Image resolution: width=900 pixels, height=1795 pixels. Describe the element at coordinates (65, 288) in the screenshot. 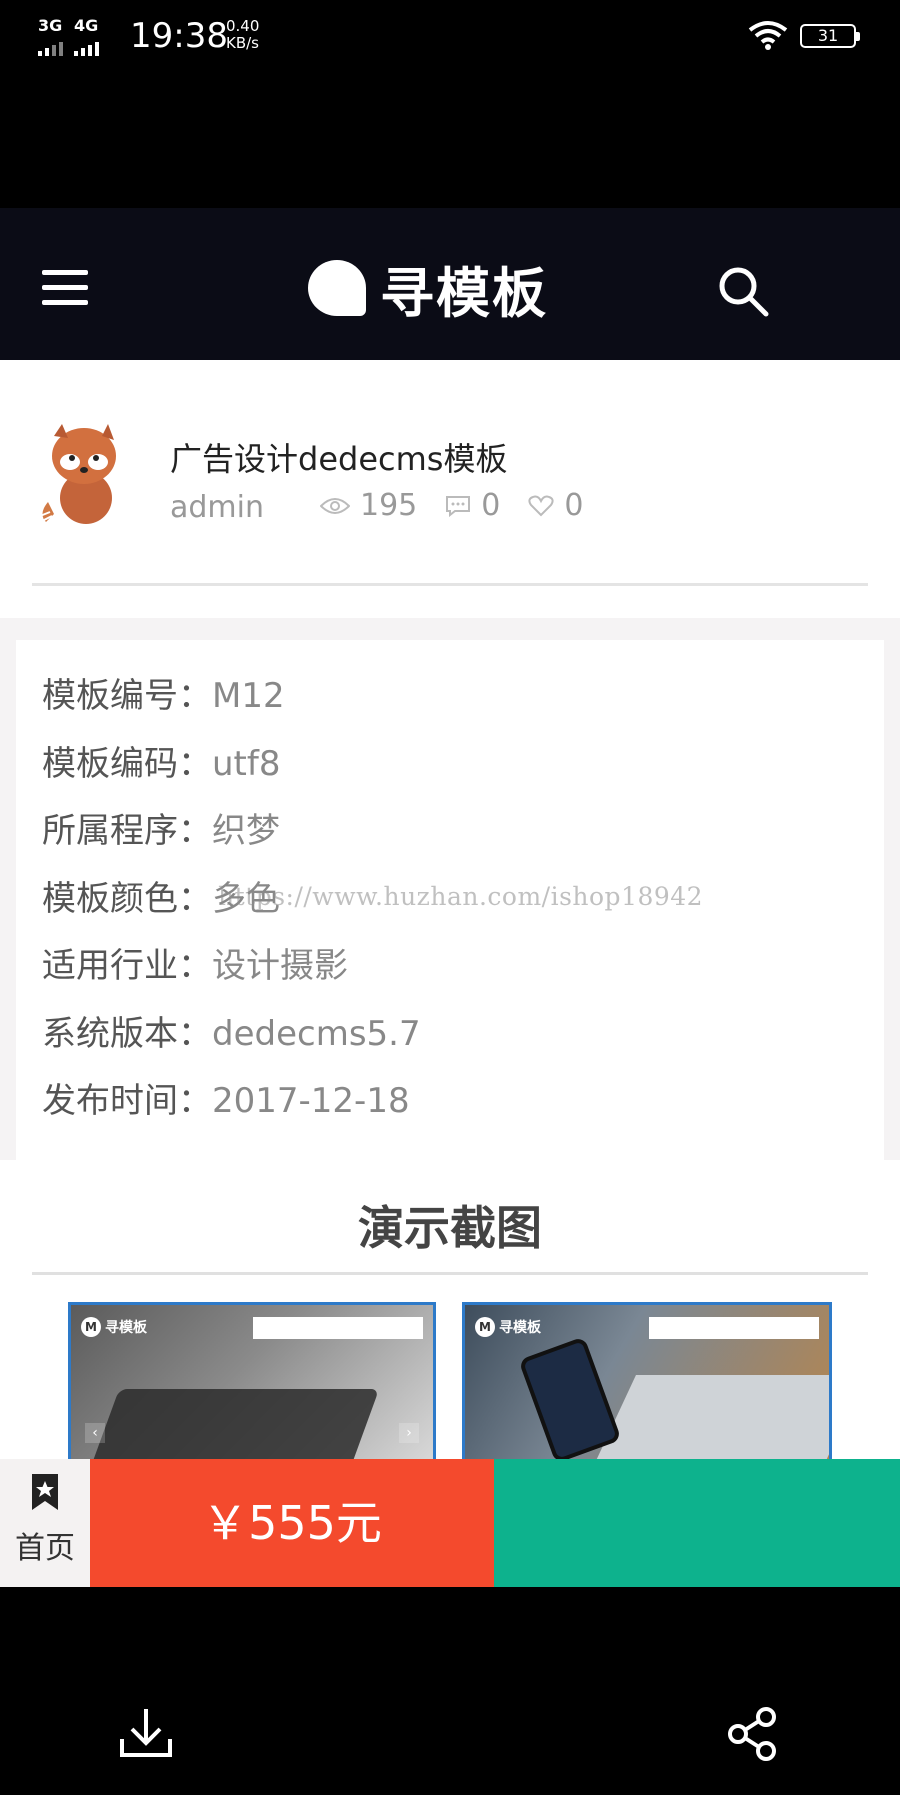

I see `menu-icon` at that location.